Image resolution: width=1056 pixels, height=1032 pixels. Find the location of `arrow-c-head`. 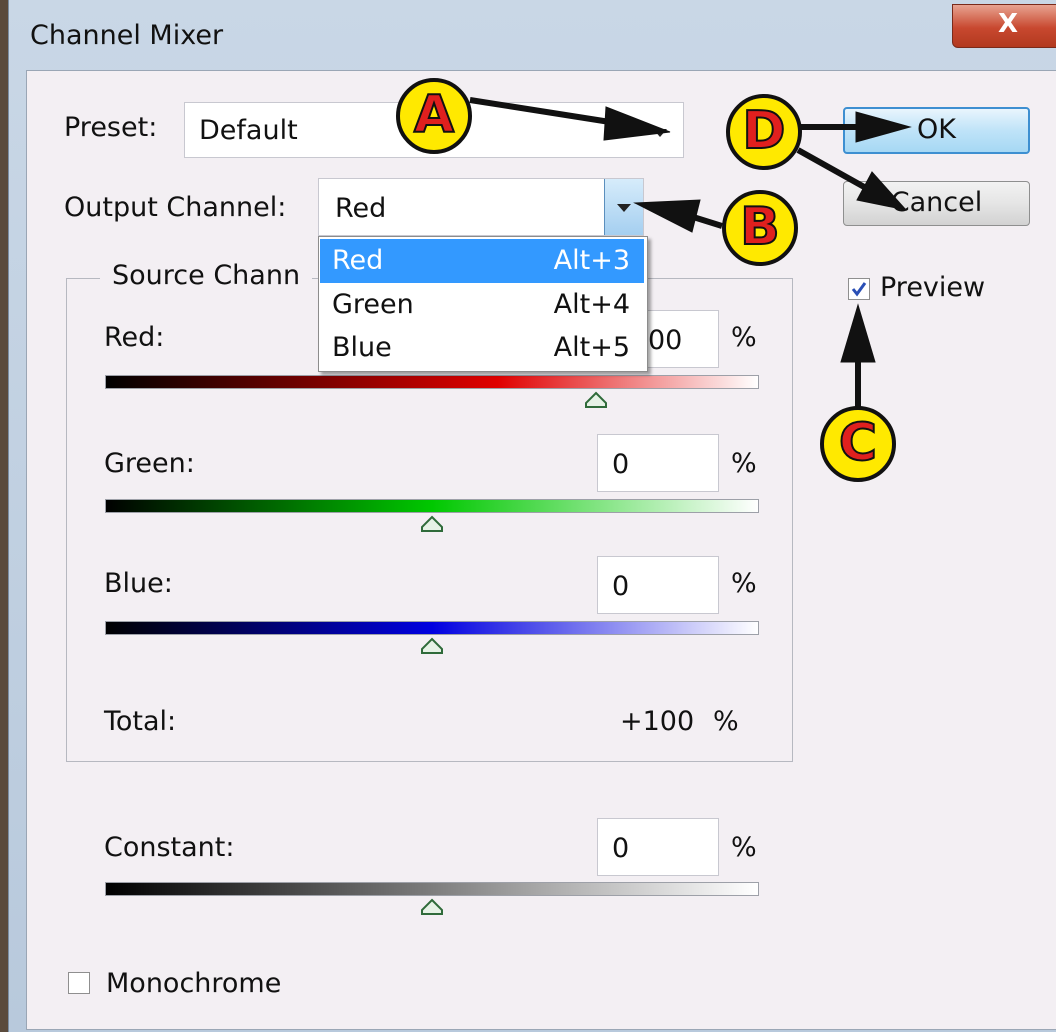

arrow-c-head is located at coordinates (858, 333).